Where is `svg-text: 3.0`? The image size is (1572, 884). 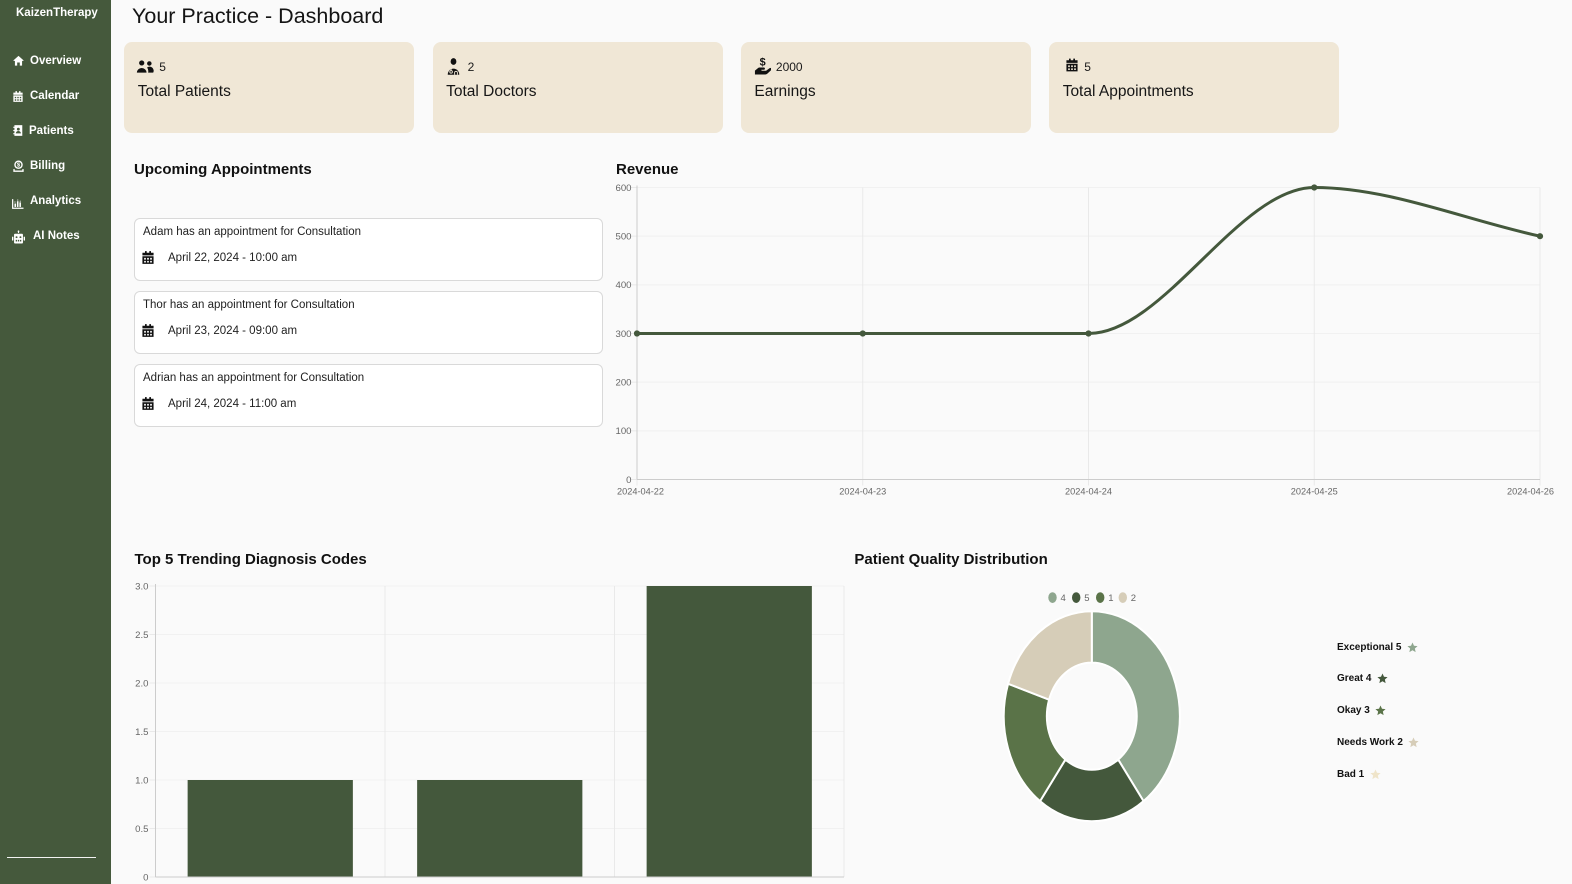 svg-text: 3.0 is located at coordinates (141, 586).